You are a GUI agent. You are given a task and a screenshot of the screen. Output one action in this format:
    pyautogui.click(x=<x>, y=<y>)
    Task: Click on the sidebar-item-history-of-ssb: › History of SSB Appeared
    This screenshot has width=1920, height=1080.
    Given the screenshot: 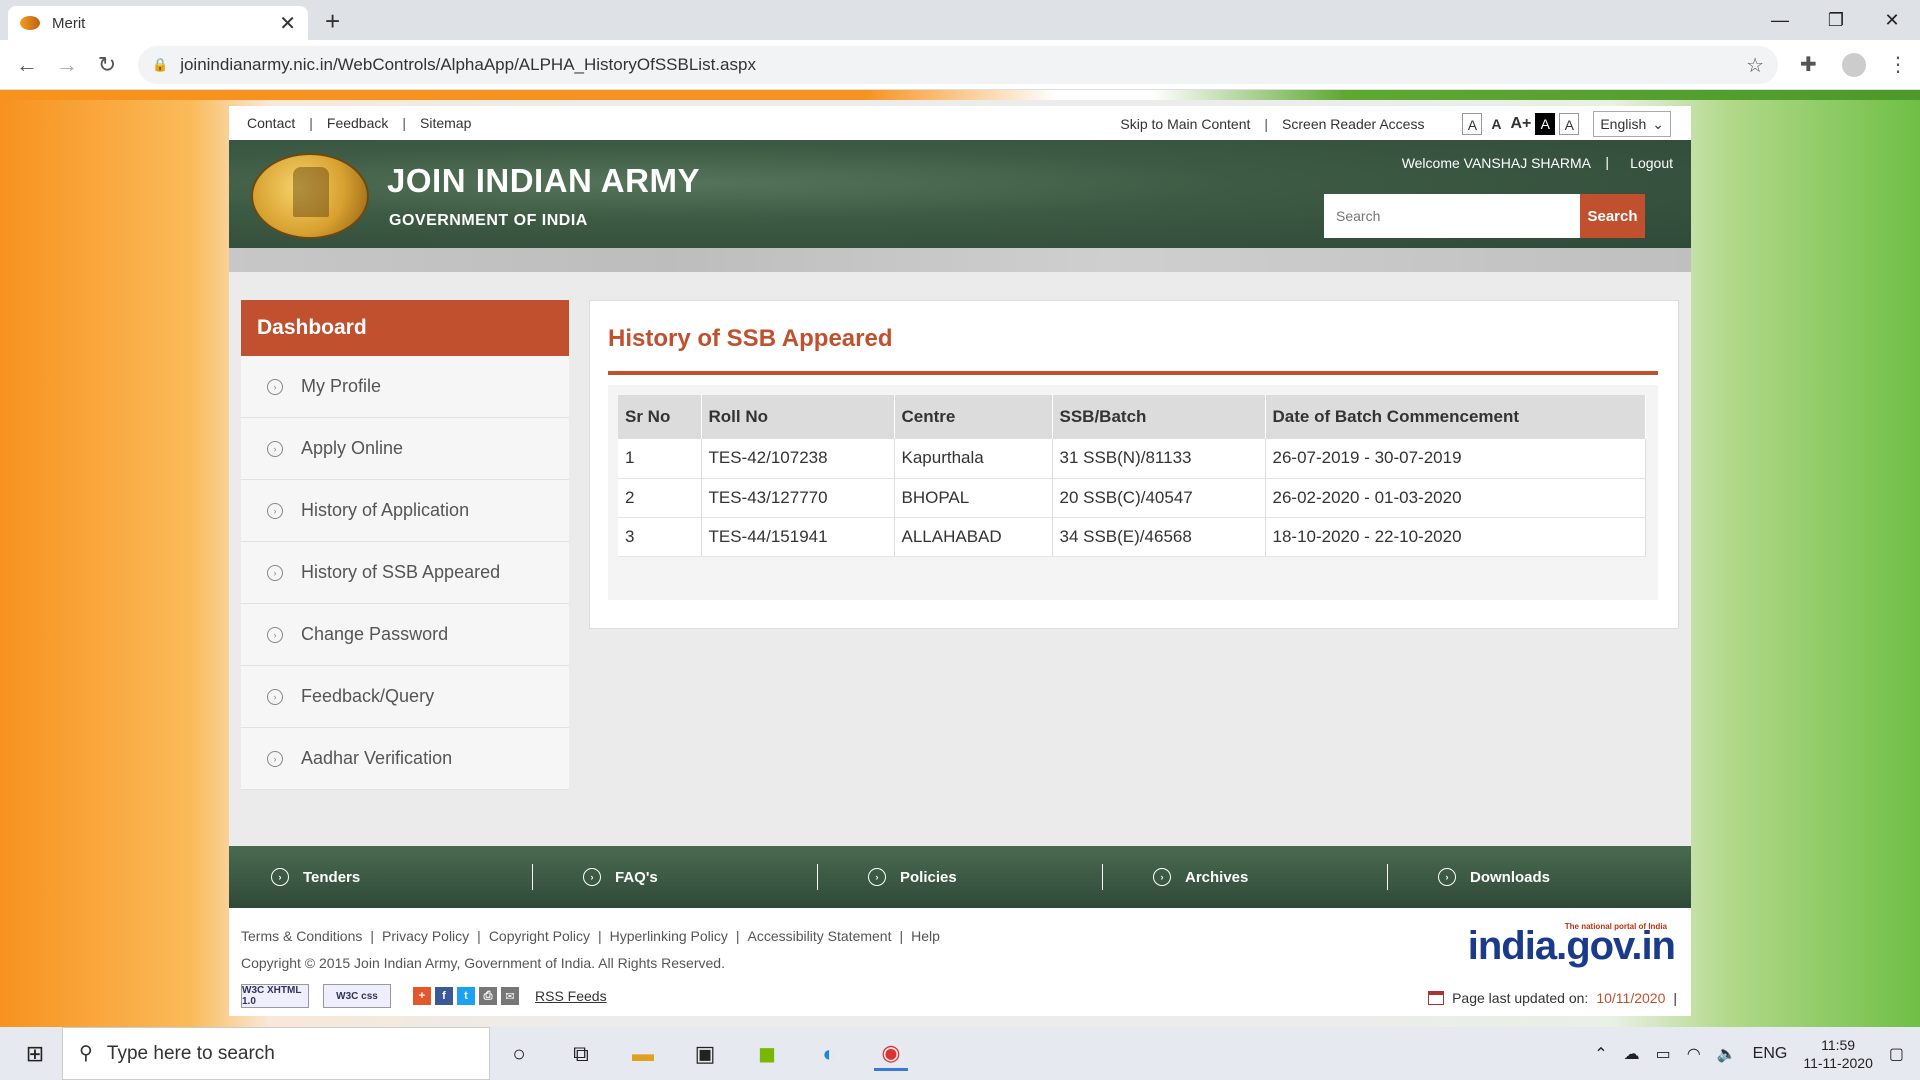 What is the action you would take?
    pyautogui.click(x=405, y=573)
    